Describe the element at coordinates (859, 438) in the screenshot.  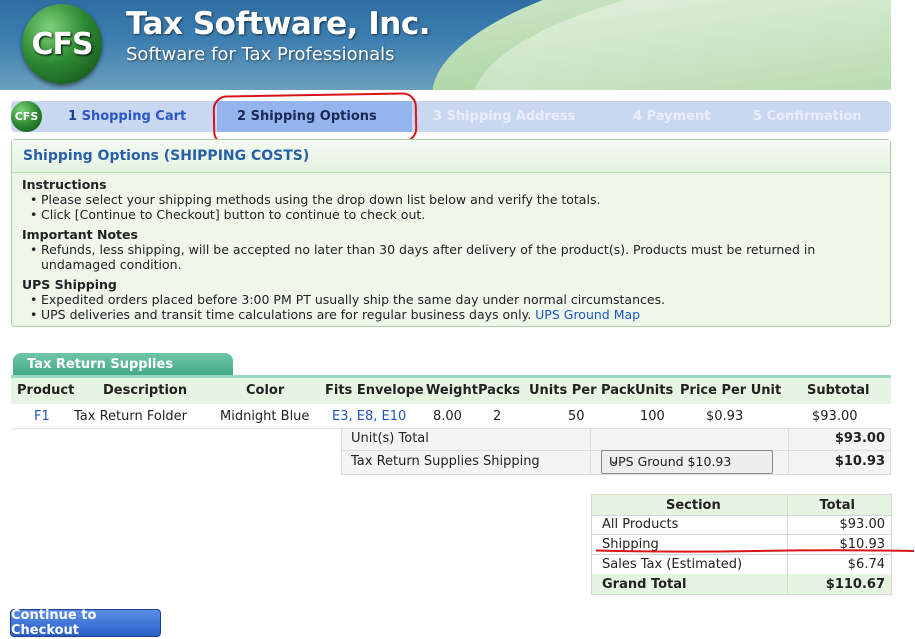
I see `units-total-value: $93.00` at that location.